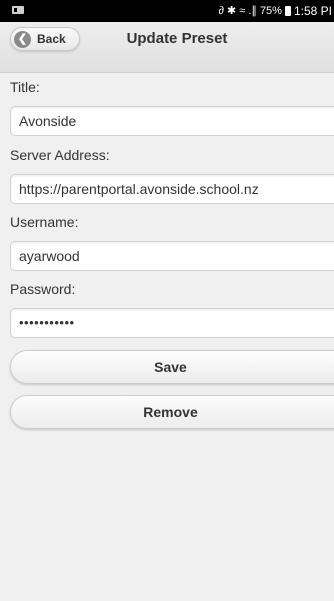 Image resolution: width=334 pixels, height=601 pixels. I want to click on username-label: Username:, so click(44, 222).